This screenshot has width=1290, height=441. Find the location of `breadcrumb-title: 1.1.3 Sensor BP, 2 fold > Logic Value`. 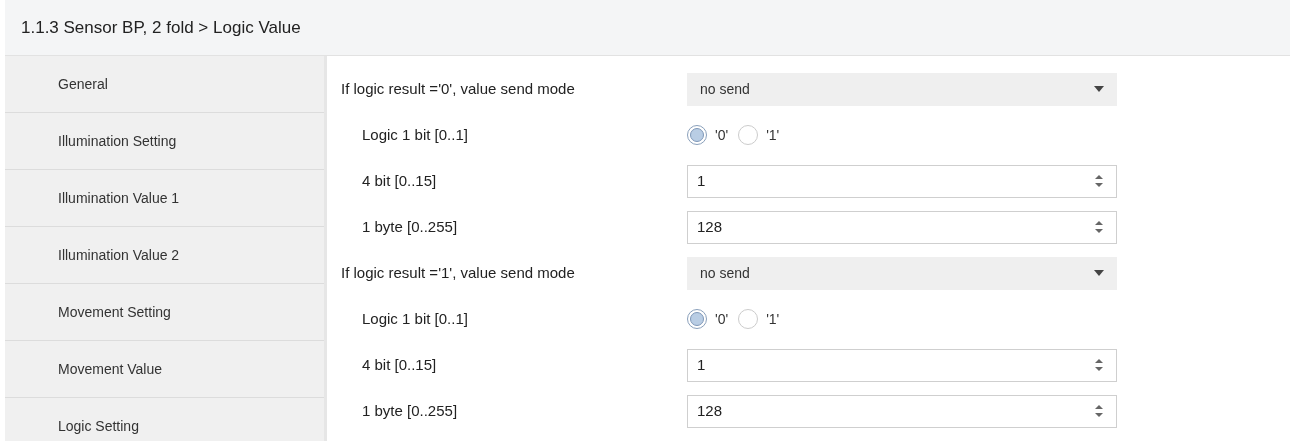

breadcrumb-title: 1.1.3 Sensor BP, 2 fold > Logic Value is located at coordinates (161, 27).